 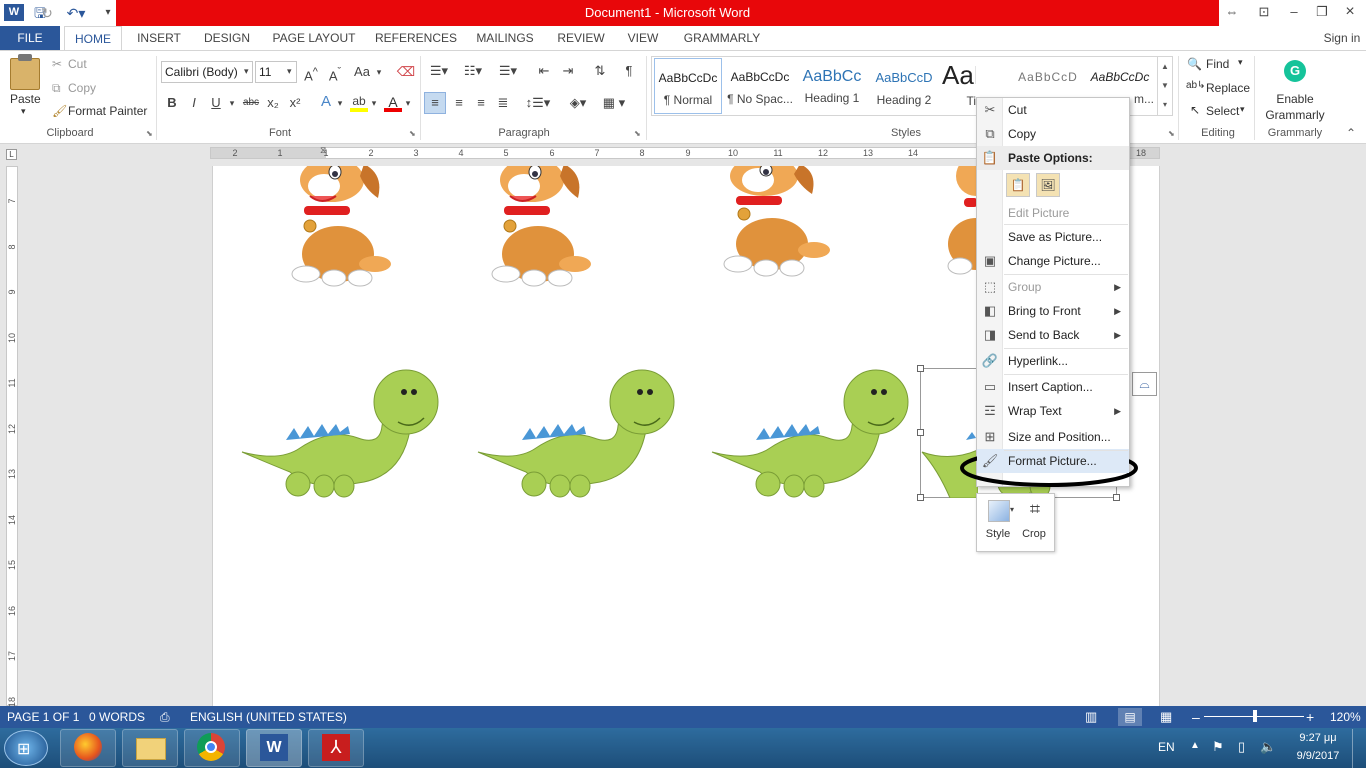 What do you see at coordinates (473, 71) in the screenshot?
I see `numbering-icon: ☷▾` at bounding box center [473, 71].